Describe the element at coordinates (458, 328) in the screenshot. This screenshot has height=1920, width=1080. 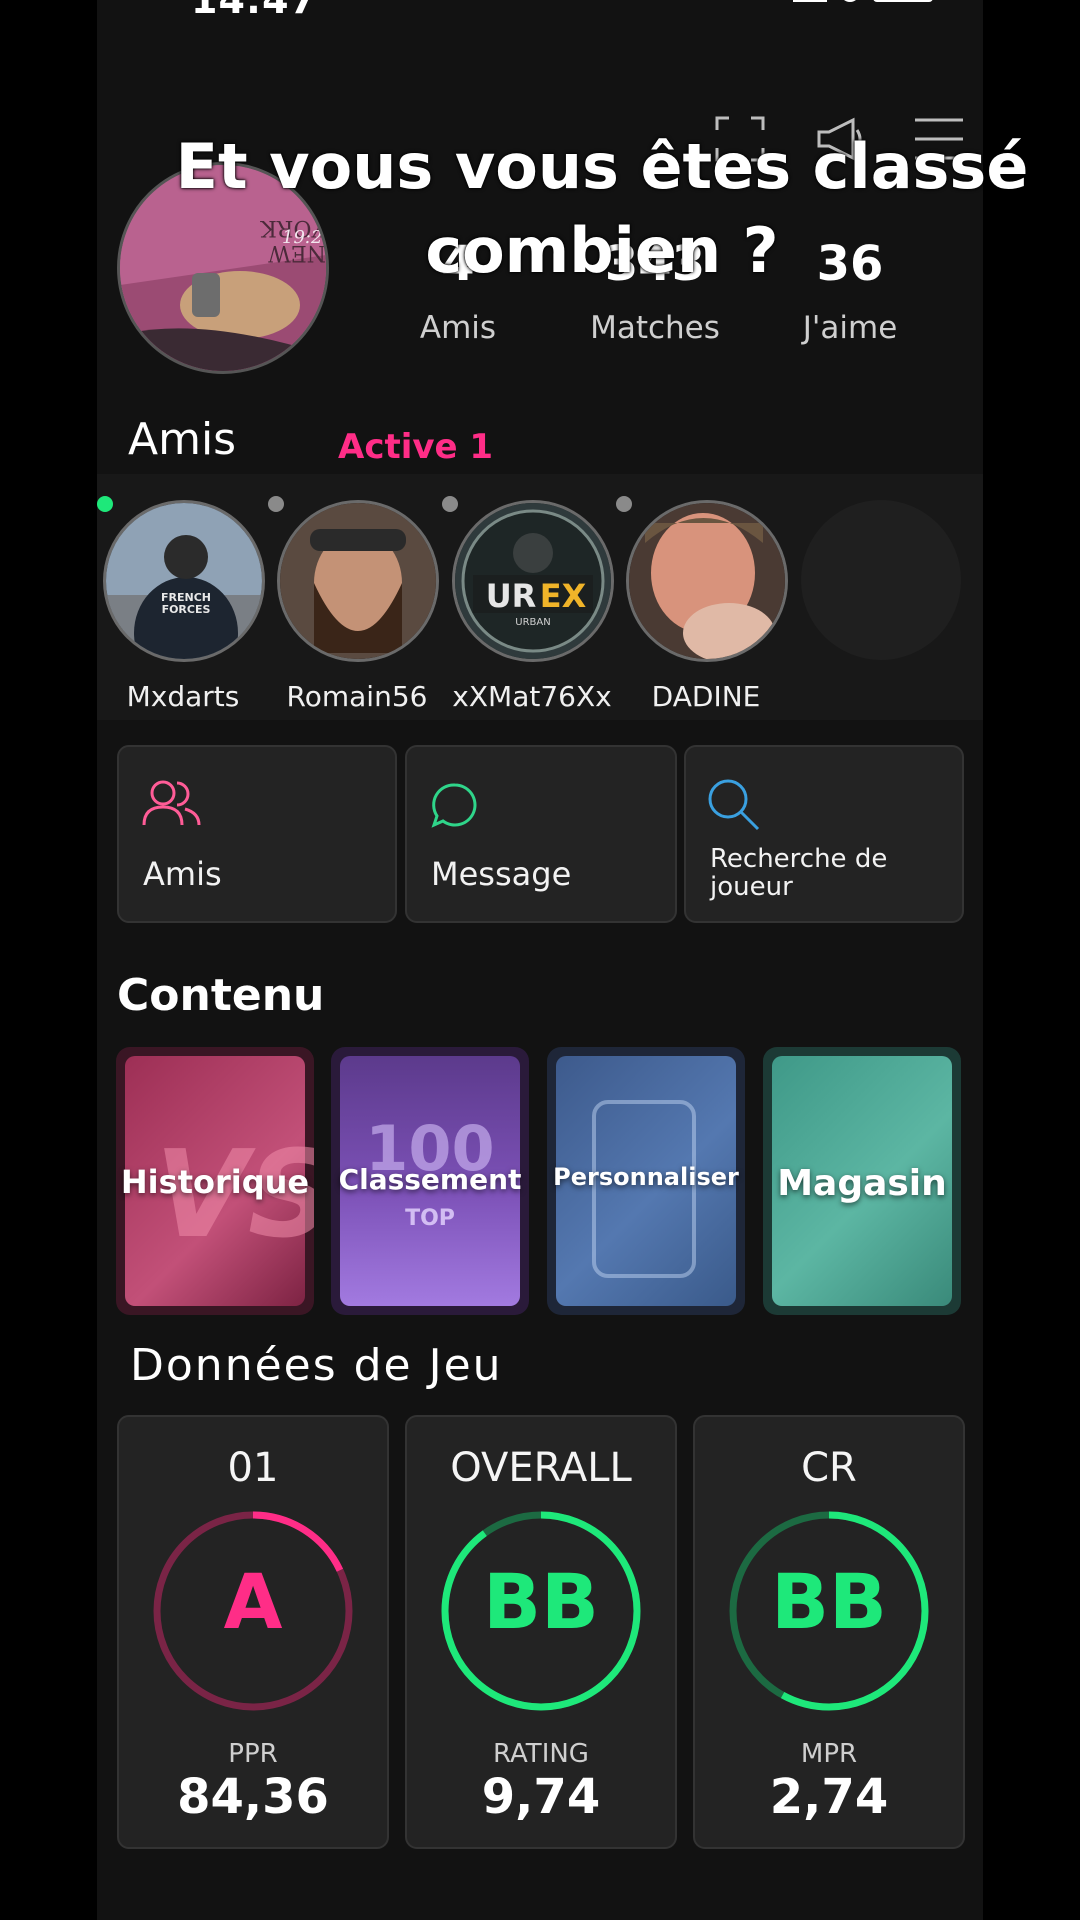
I see `stat-friends-label: Amis` at that location.